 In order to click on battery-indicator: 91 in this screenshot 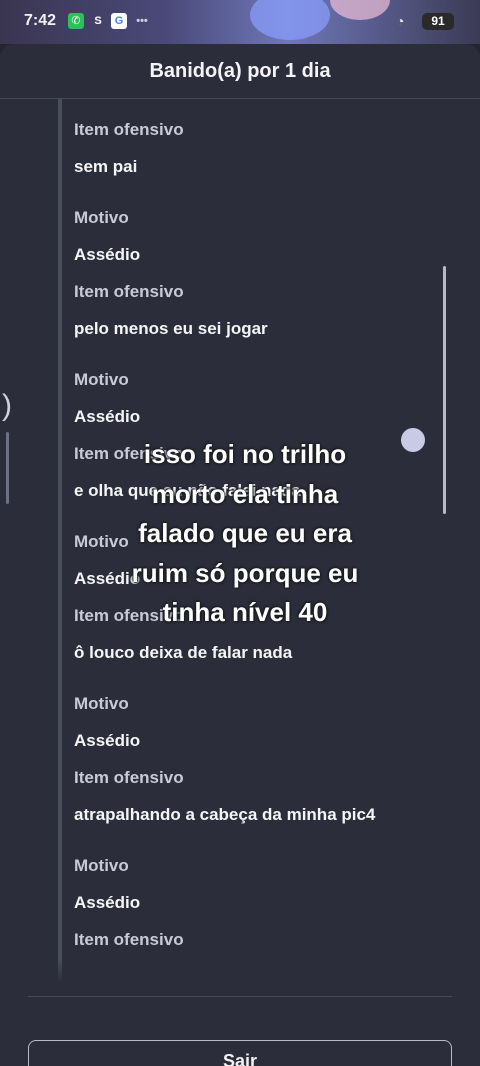, I will do `click(438, 21)`.